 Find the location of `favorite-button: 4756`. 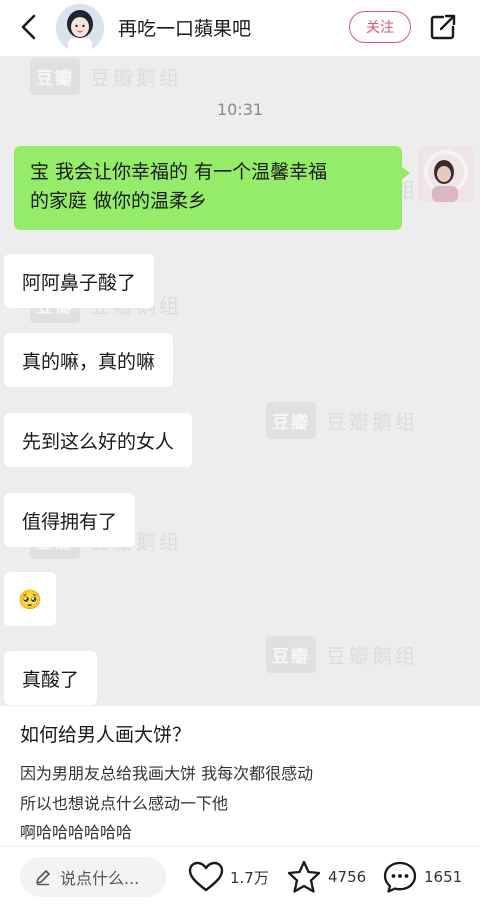

favorite-button: 4756 is located at coordinates (326, 877).